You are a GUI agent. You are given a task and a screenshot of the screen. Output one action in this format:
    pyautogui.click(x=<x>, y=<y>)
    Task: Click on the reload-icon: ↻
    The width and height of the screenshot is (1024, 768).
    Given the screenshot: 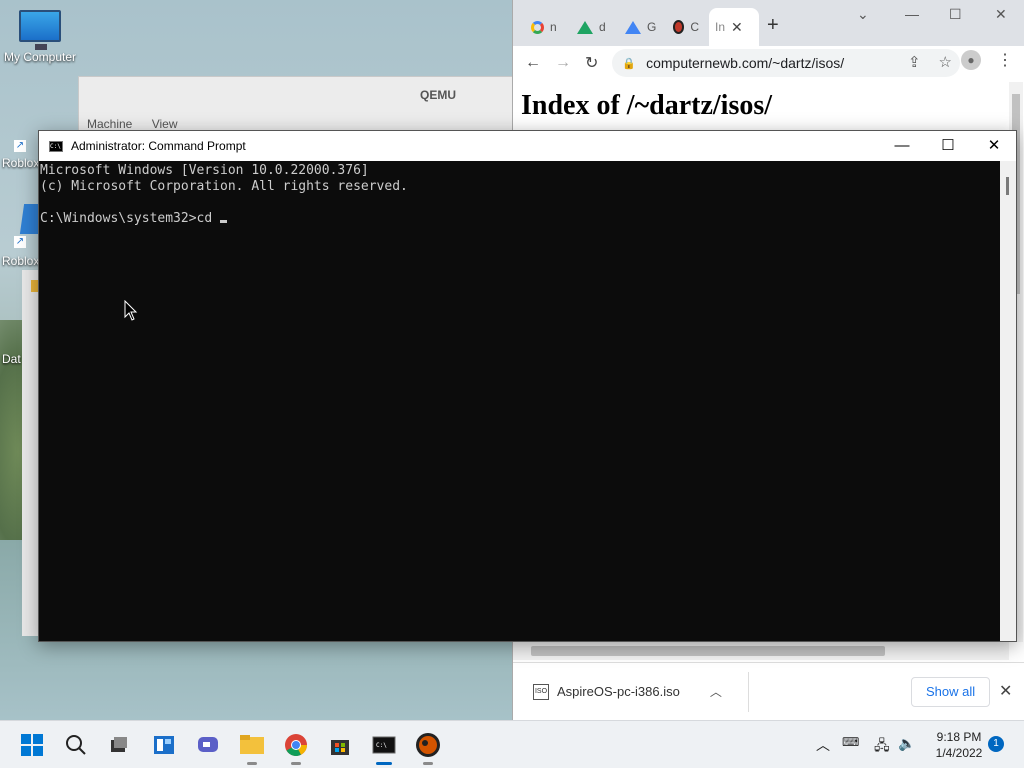 What is the action you would take?
    pyautogui.click(x=591, y=63)
    